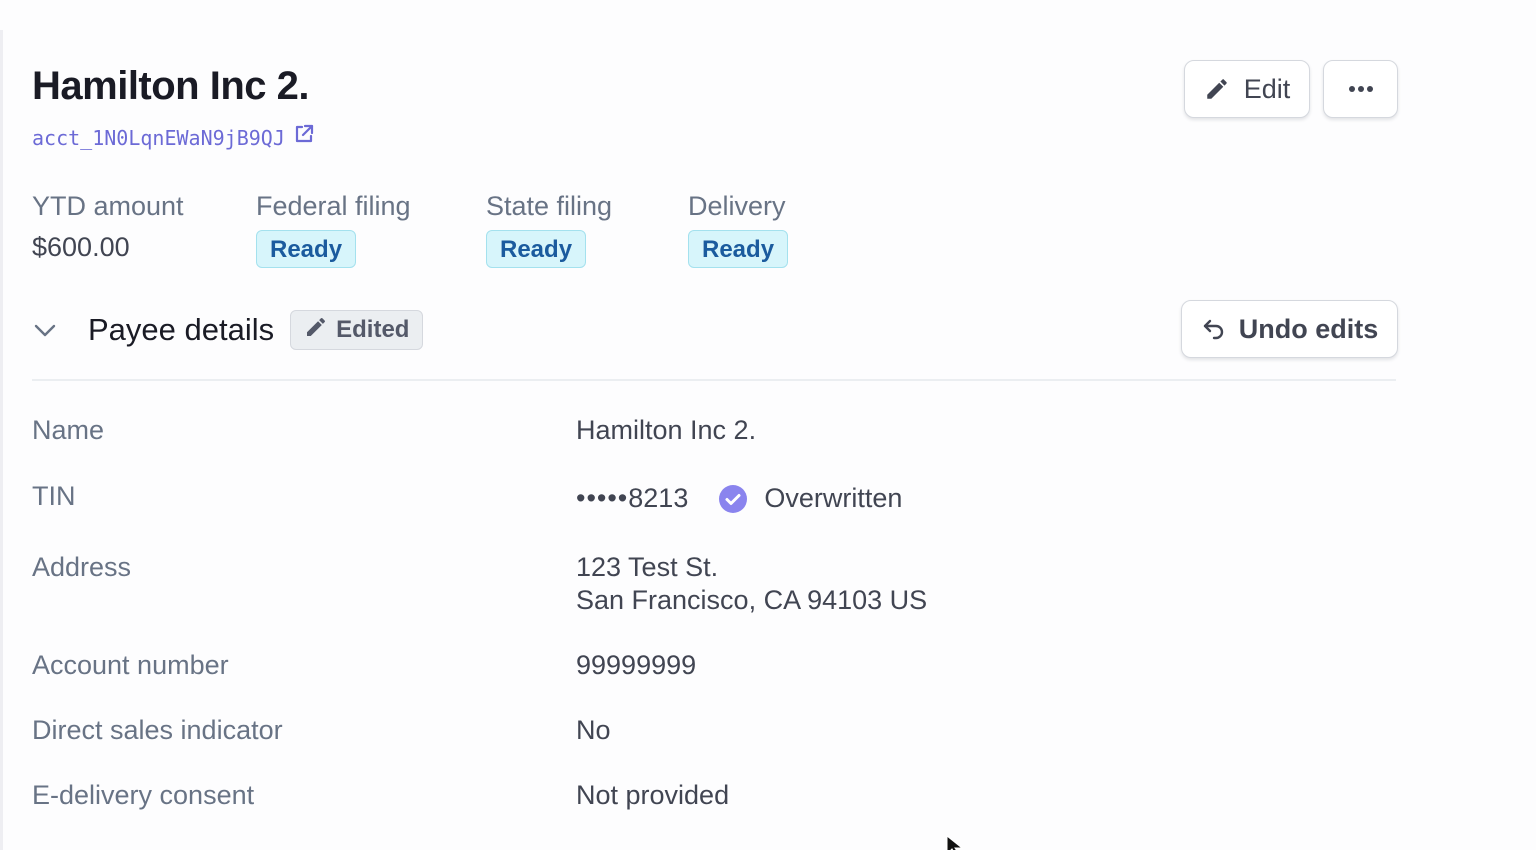 The image size is (1536, 850). Describe the element at coordinates (45, 330) in the screenshot. I see `chevron-down-icon` at that location.